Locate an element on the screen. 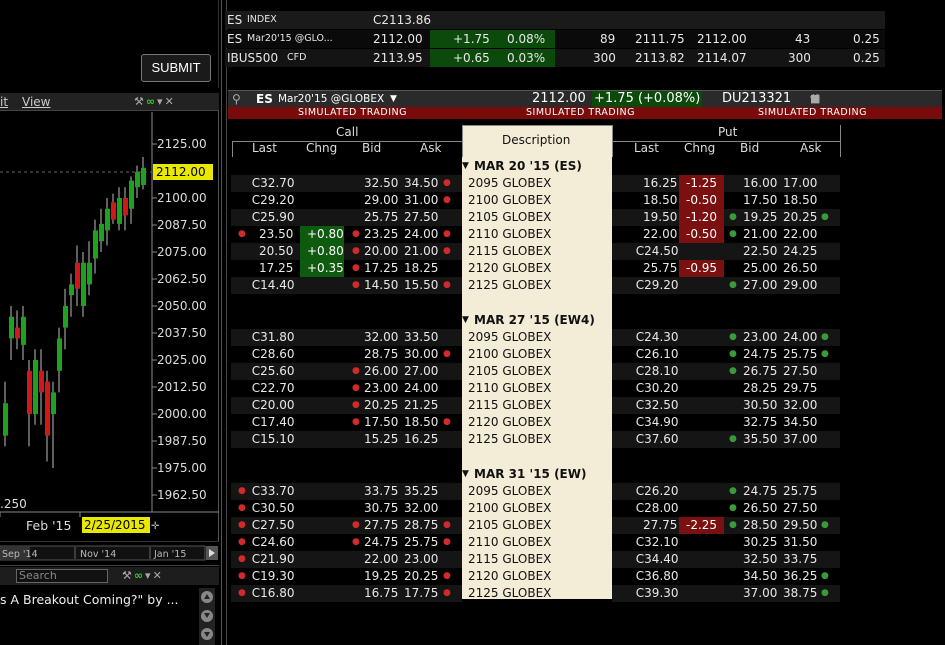  call-bid: 32.50 is located at coordinates (381, 183).